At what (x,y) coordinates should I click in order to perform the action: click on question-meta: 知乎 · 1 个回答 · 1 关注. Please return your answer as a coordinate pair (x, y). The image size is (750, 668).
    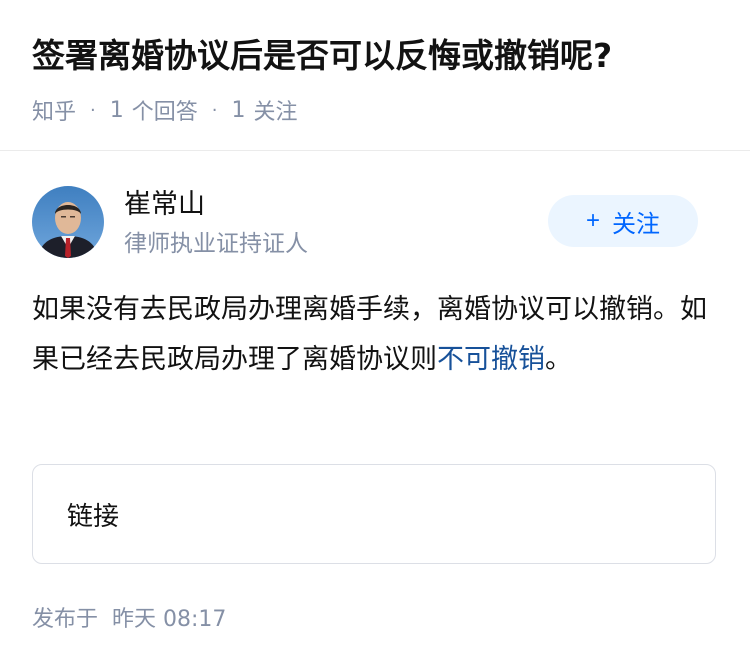
    Looking at the image, I should click on (165, 110).